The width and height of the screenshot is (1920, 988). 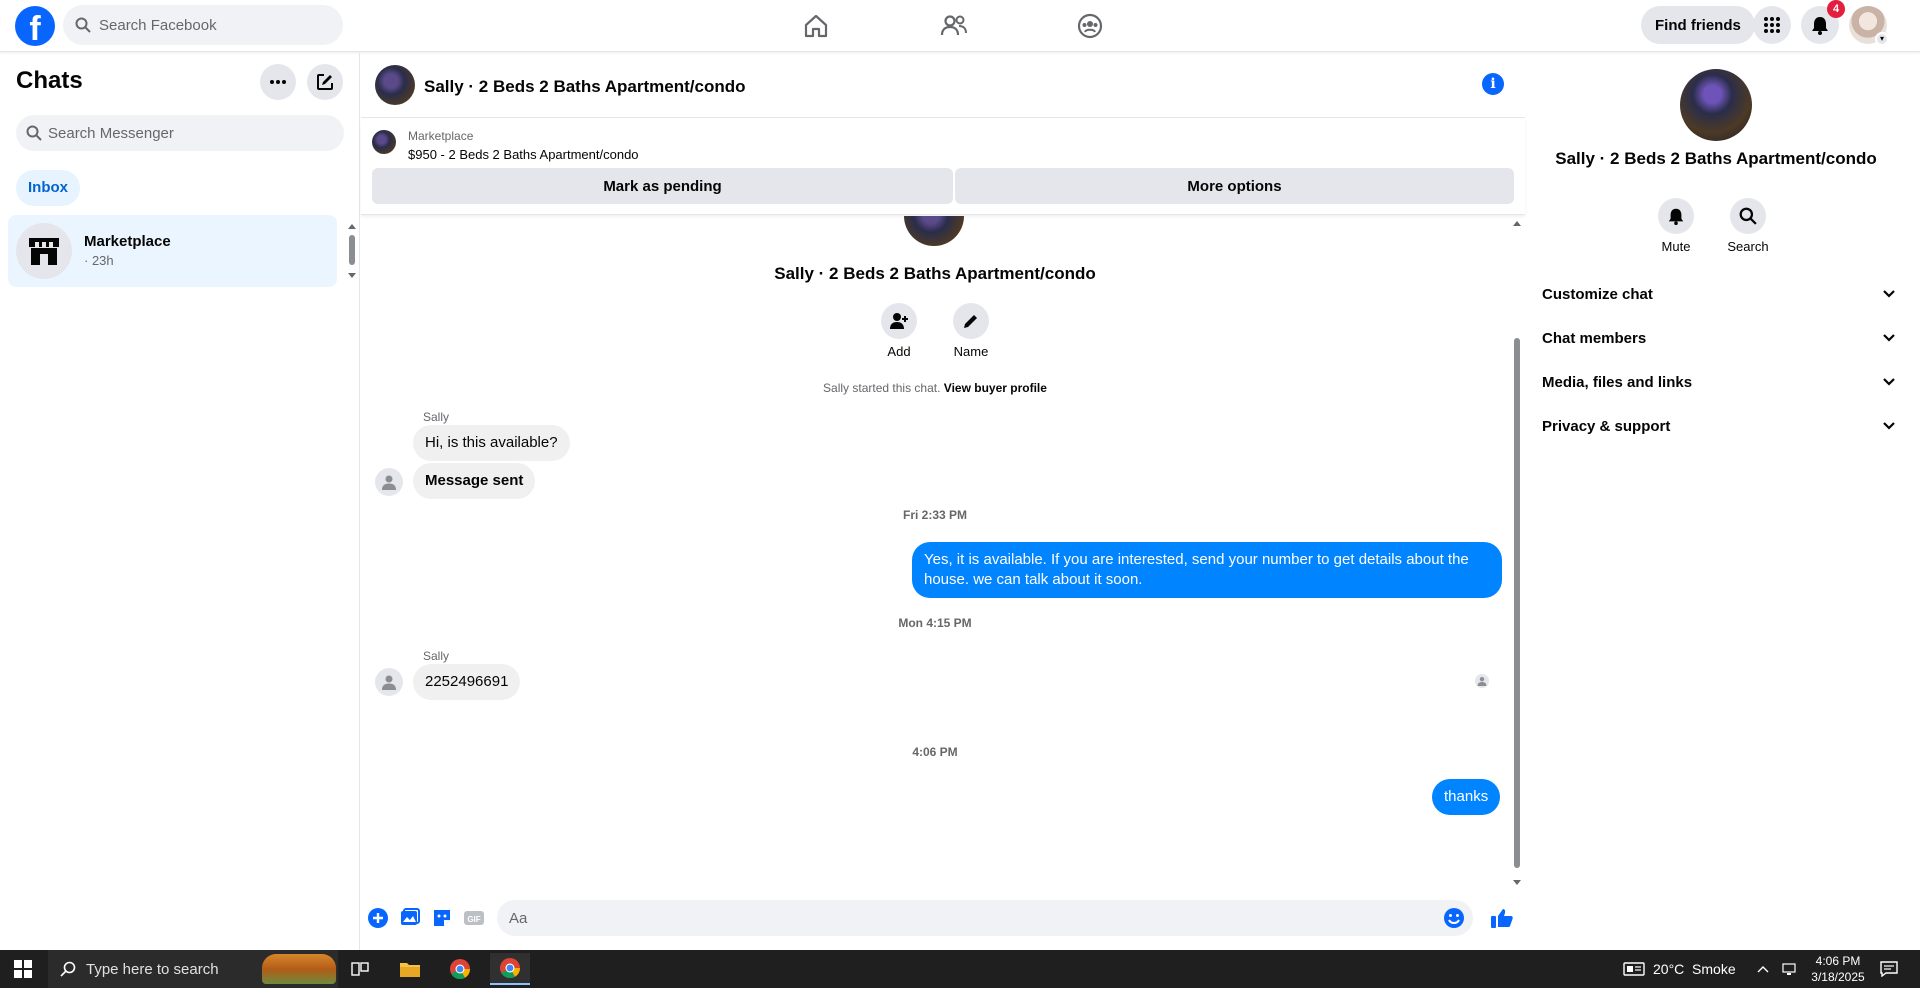 I want to click on message-thread-scrollbar, so click(x=1517, y=554).